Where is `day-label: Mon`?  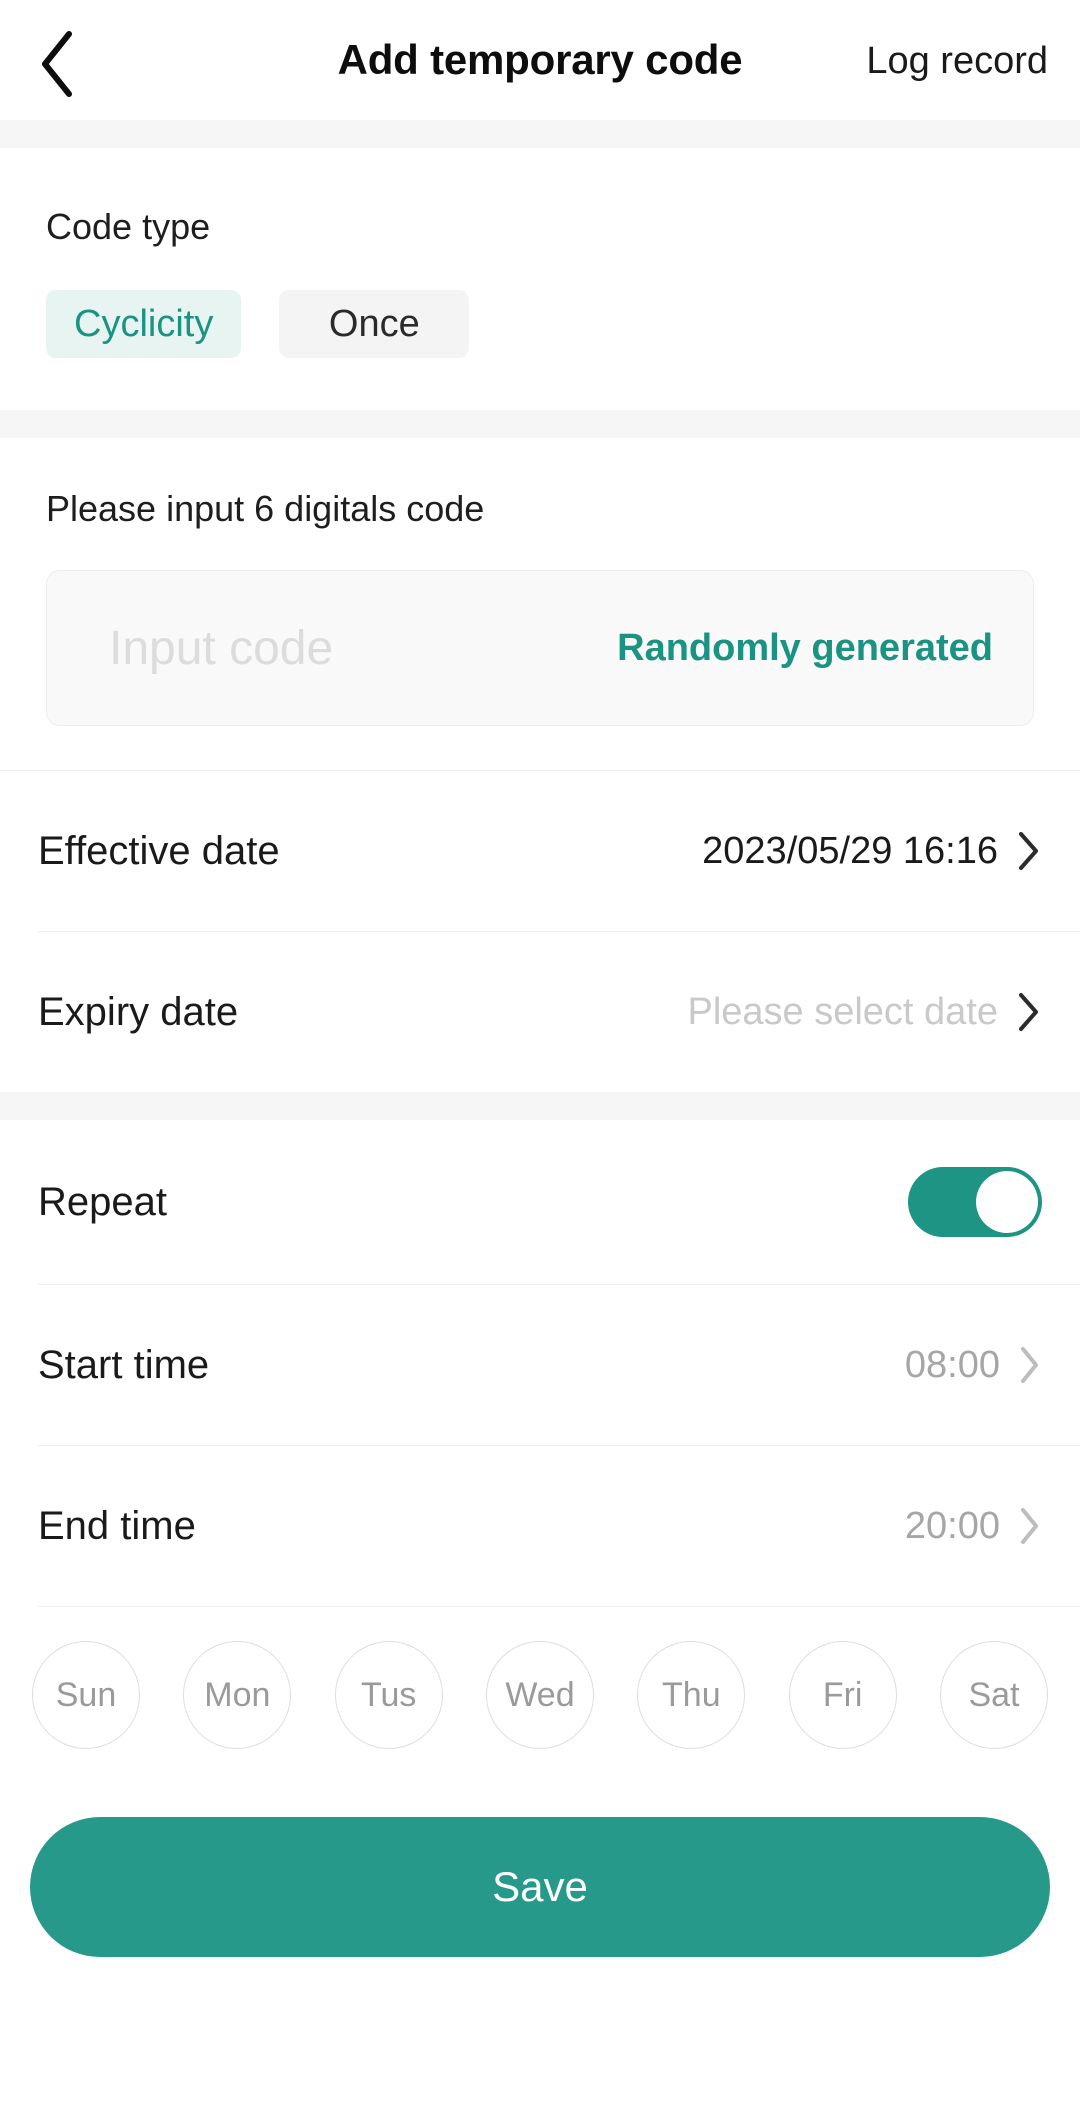
day-label: Mon is located at coordinates (237, 1694).